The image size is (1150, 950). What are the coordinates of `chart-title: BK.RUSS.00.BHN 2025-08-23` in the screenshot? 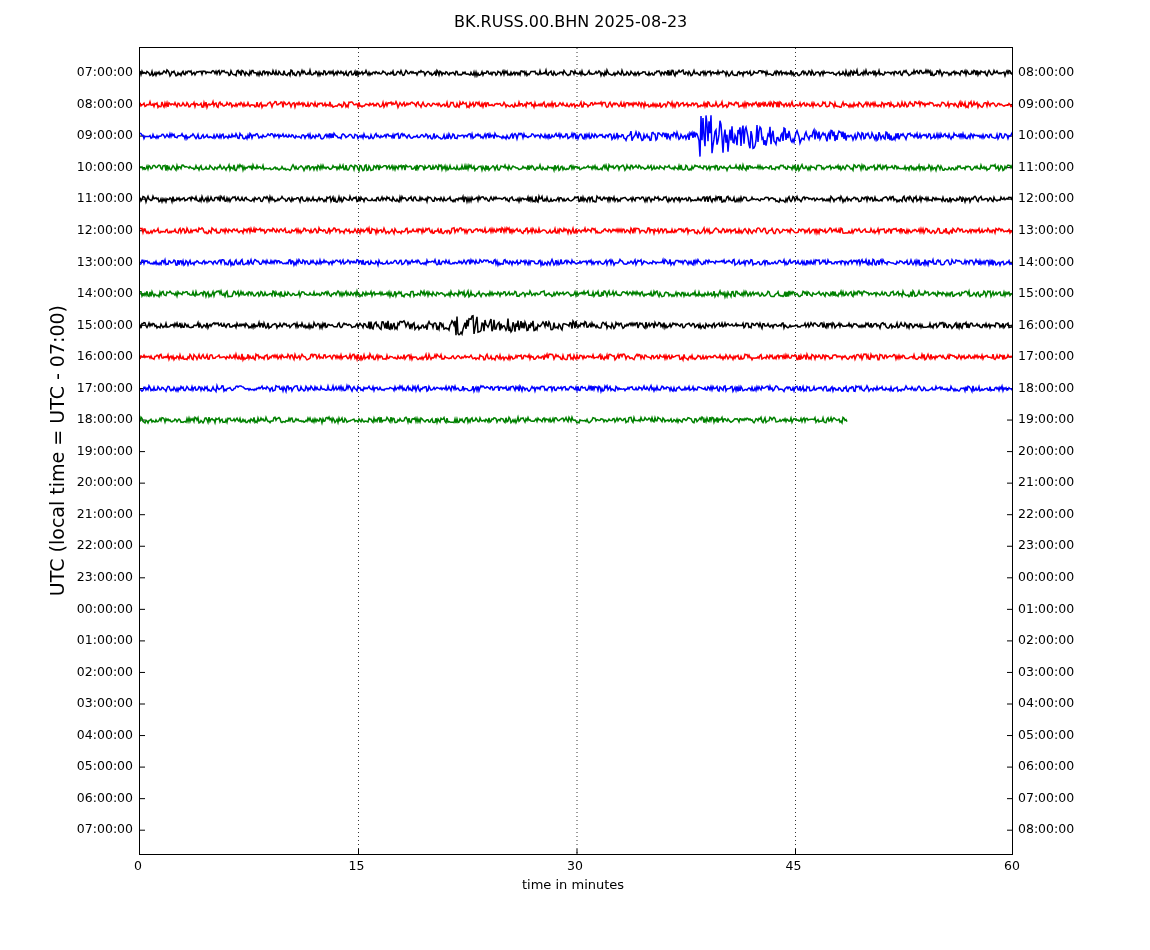 It's located at (571, 22).